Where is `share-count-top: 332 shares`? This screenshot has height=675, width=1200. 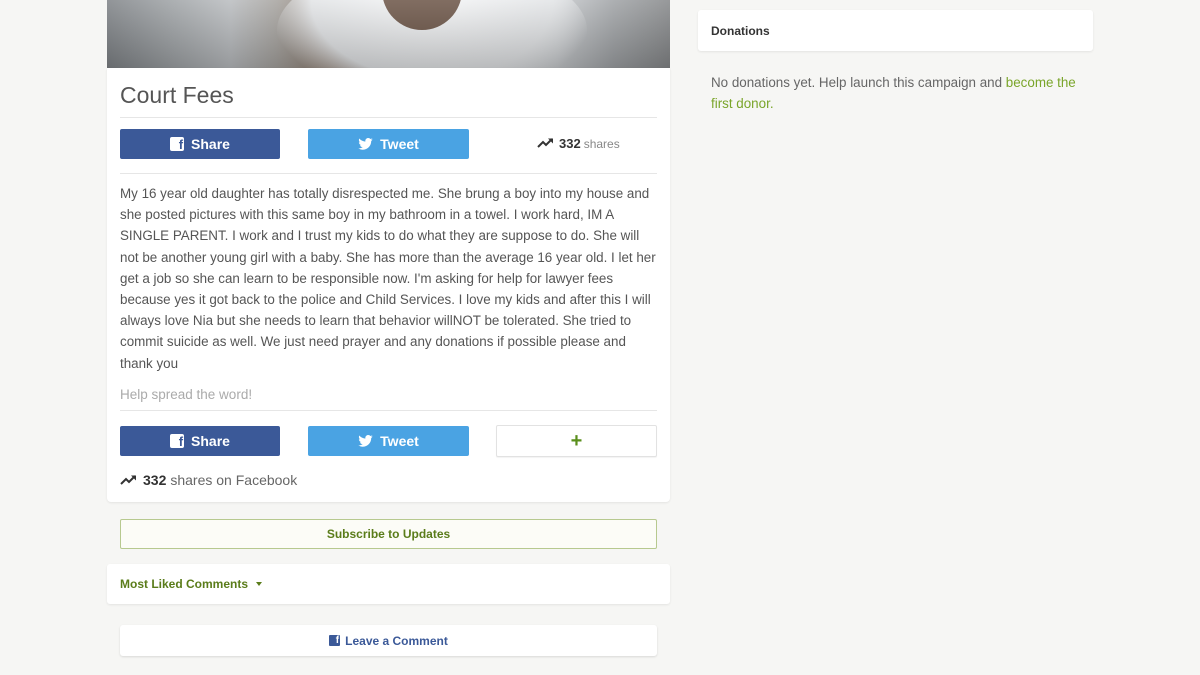 share-count-top: 332 shares is located at coordinates (578, 143).